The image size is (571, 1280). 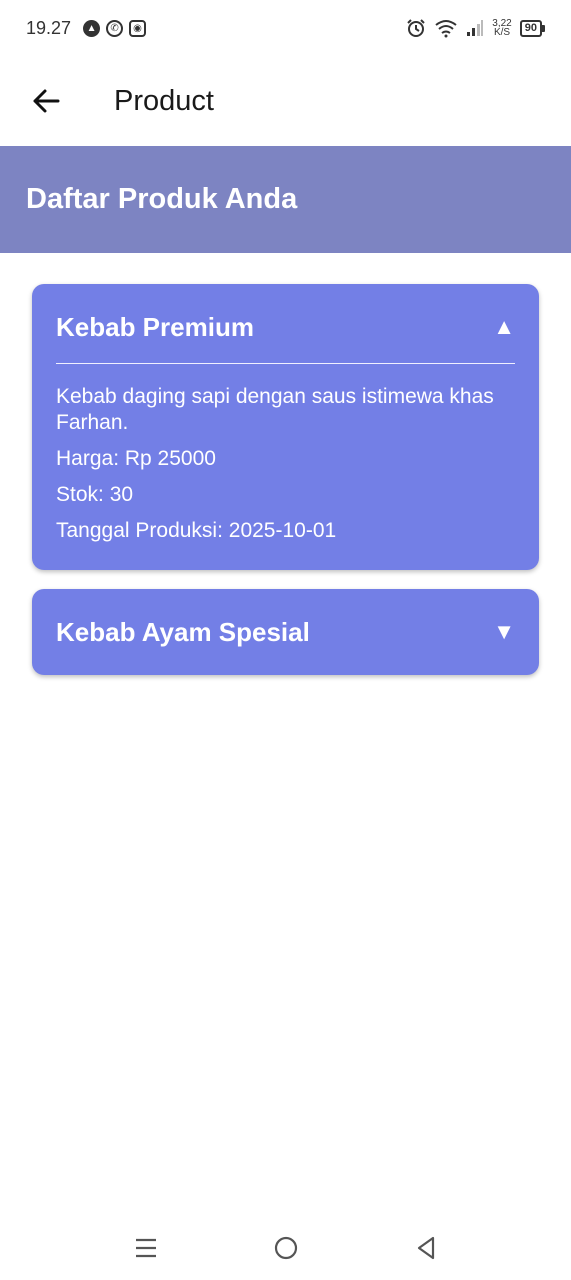 I want to click on system-back-button, so click(x=426, y=1248).